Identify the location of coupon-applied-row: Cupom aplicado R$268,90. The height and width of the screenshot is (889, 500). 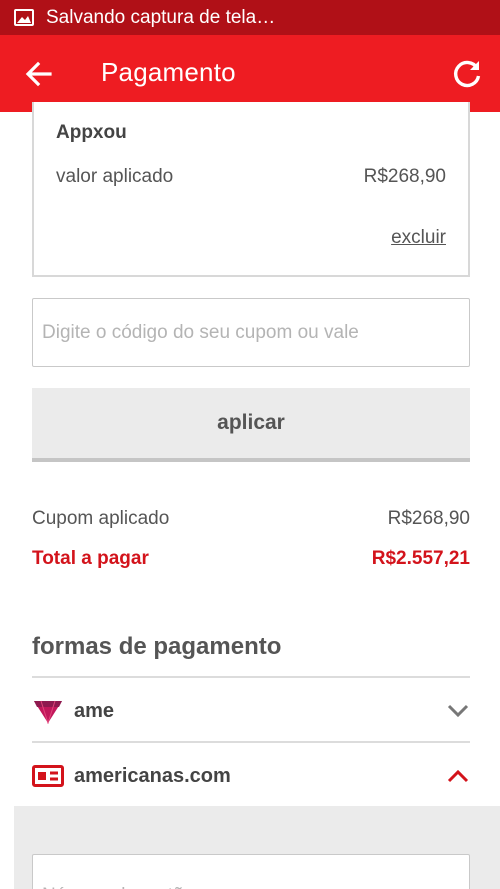
(251, 519).